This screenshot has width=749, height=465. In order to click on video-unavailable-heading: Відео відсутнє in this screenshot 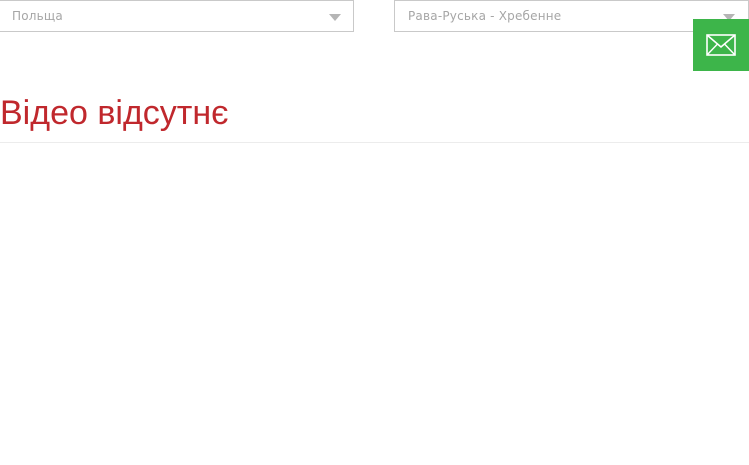, I will do `click(114, 113)`.